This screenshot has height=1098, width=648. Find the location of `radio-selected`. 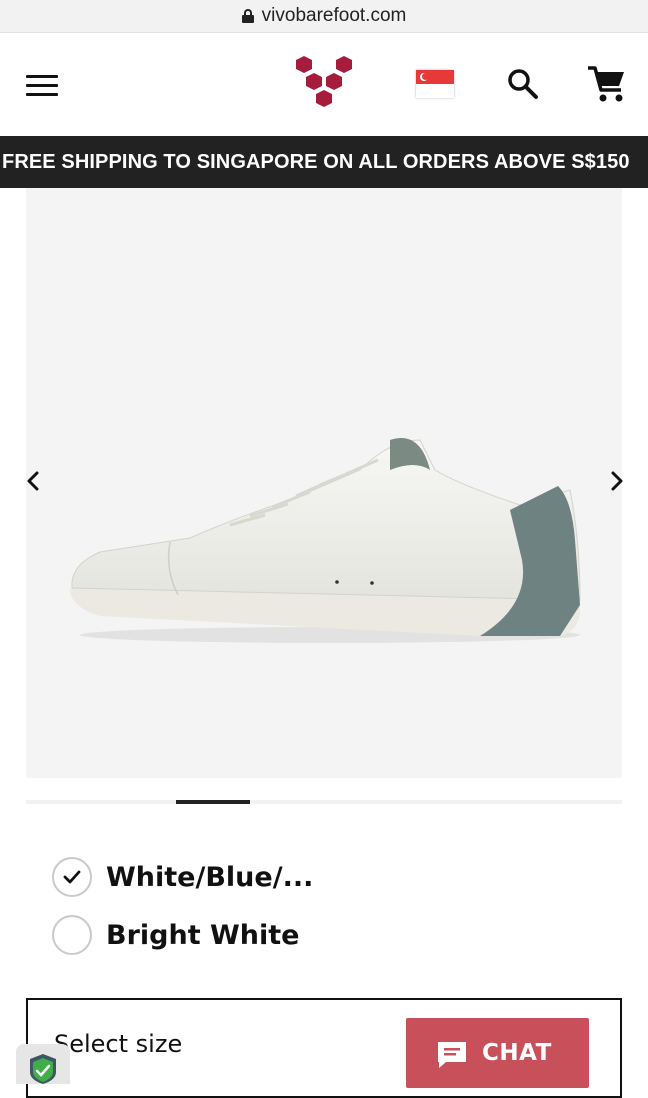

radio-selected is located at coordinates (72, 877).